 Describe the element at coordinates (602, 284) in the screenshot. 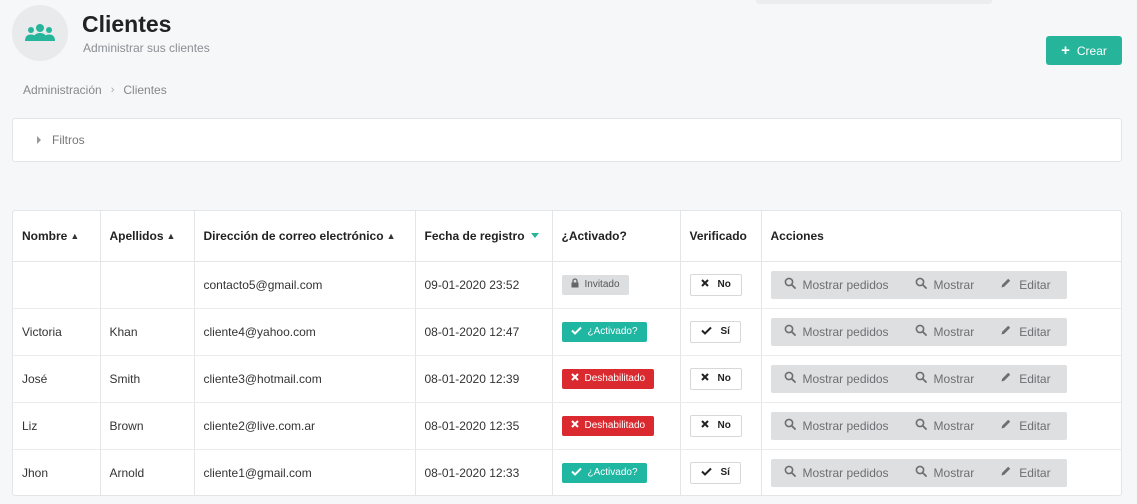

I see `status-badge-label: Invitado` at that location.